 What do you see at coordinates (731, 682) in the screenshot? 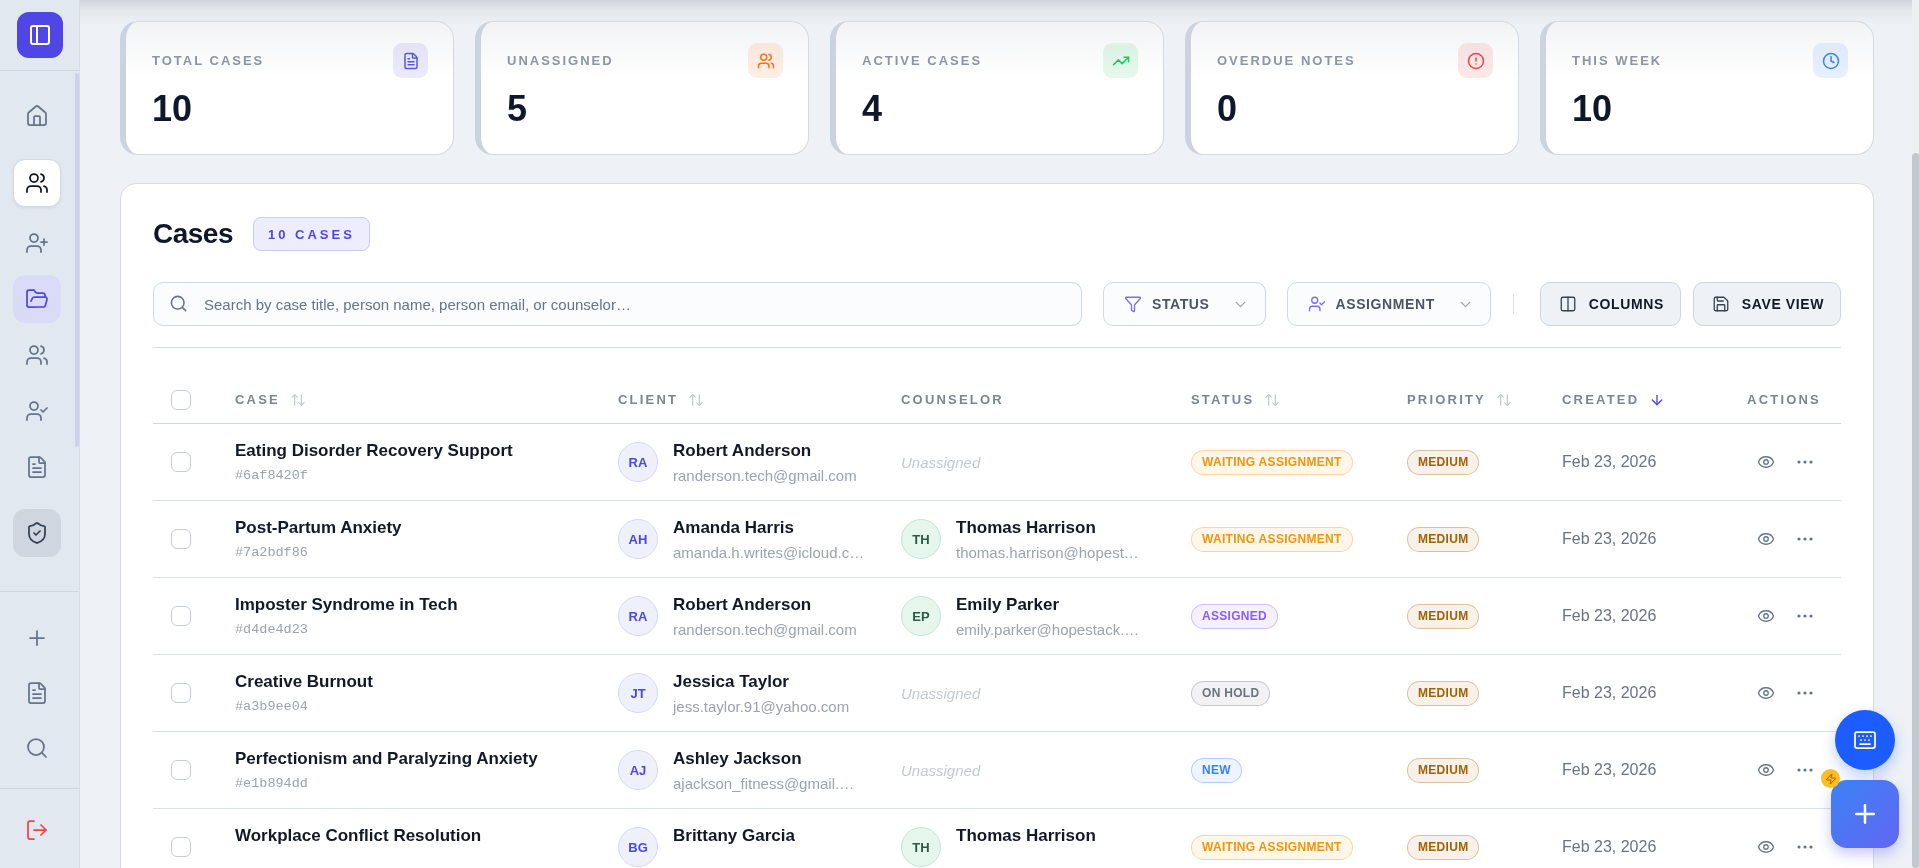
I see `client-name: Jessica Taylor` at bounding box center [731, 682].